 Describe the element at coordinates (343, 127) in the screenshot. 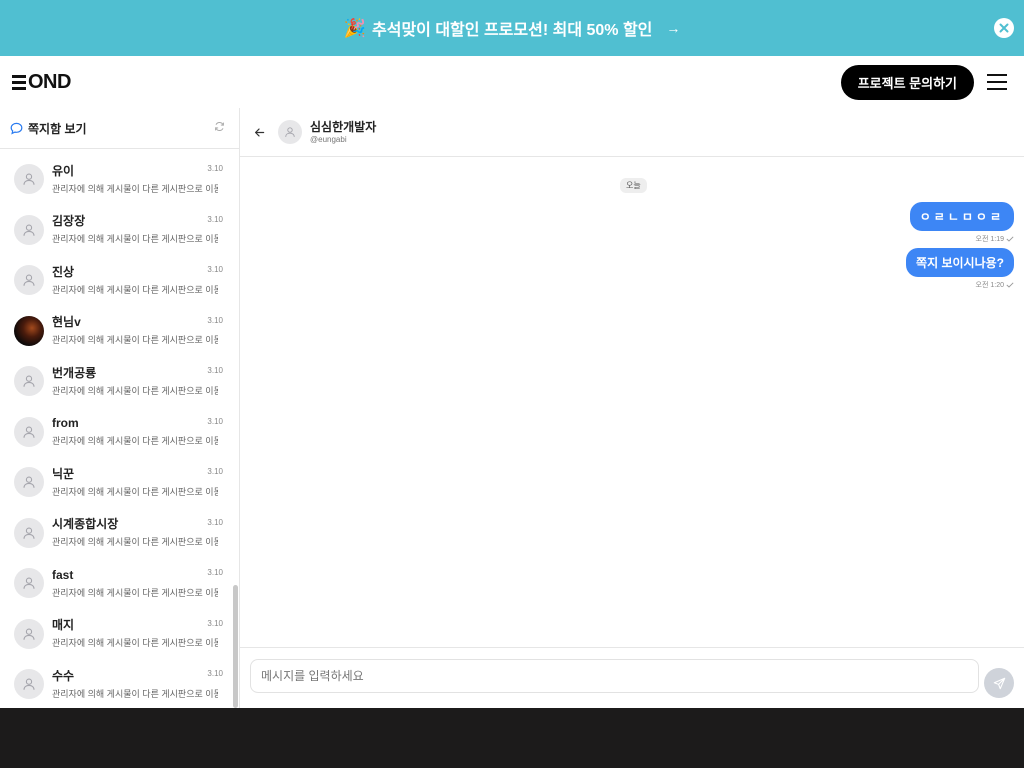

I see `chat-user-name: 심심한개발자` at that location.